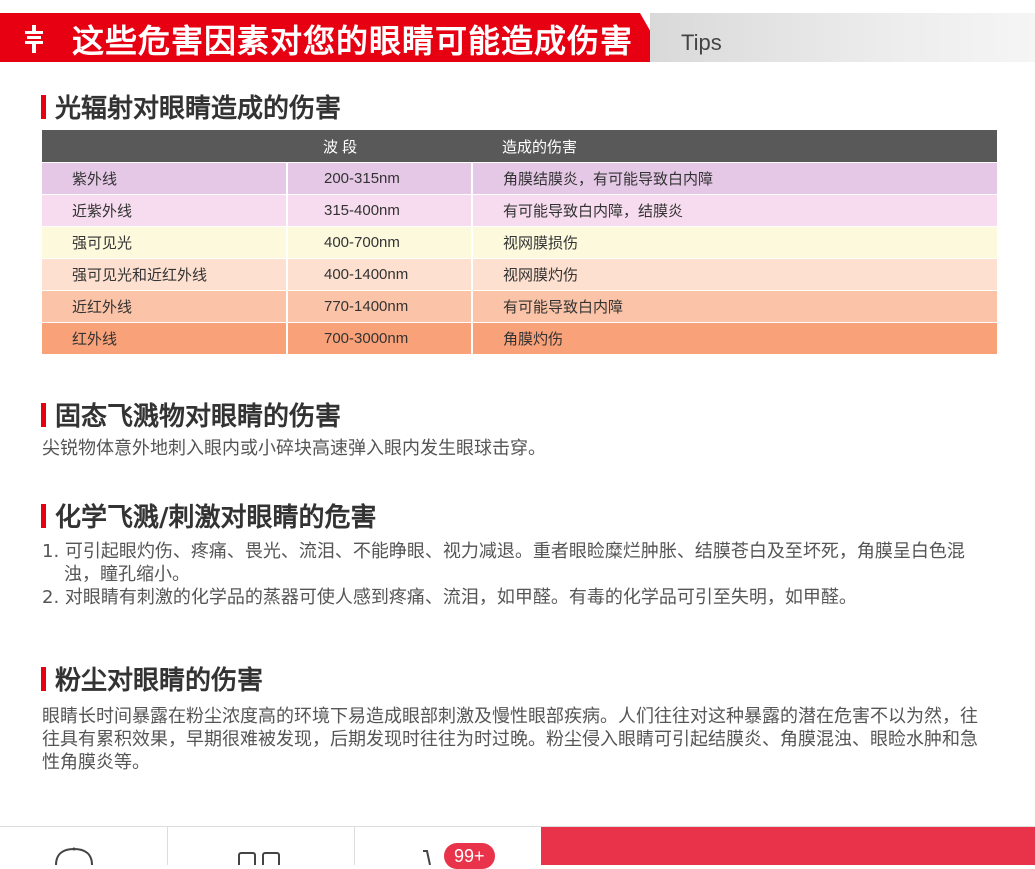 The height and width of the screenshot is (869, 1035). Describe the element at coordinates (734, 146) in the screenshot. I see `table-header-harm: 造成的伤害` at that location.